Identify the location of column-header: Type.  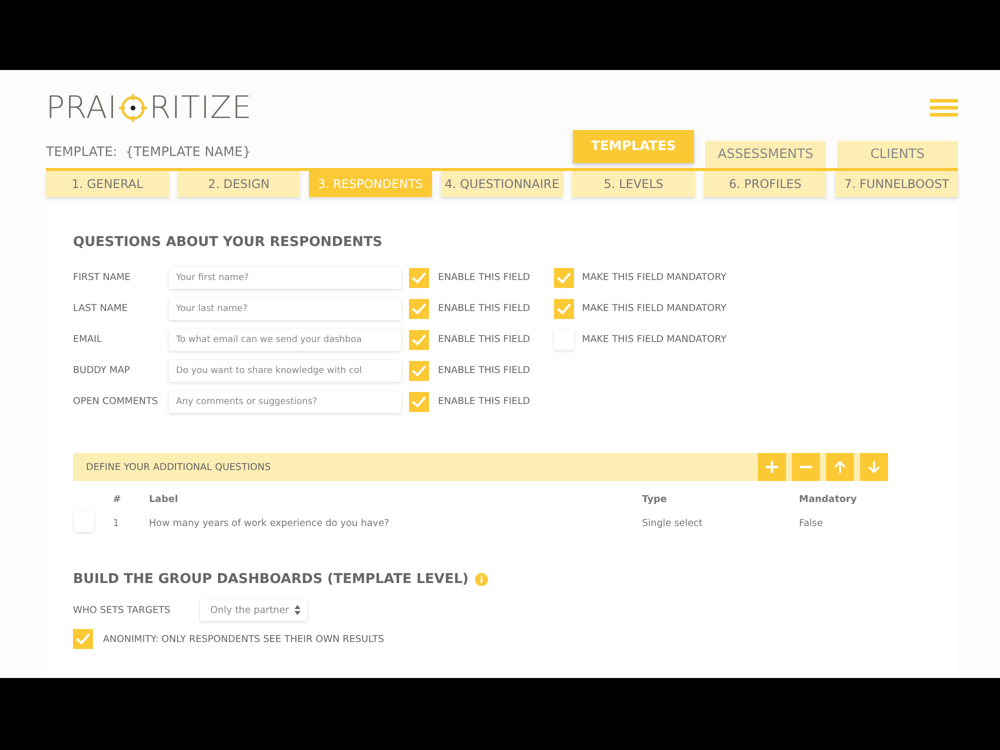
(655, 499).